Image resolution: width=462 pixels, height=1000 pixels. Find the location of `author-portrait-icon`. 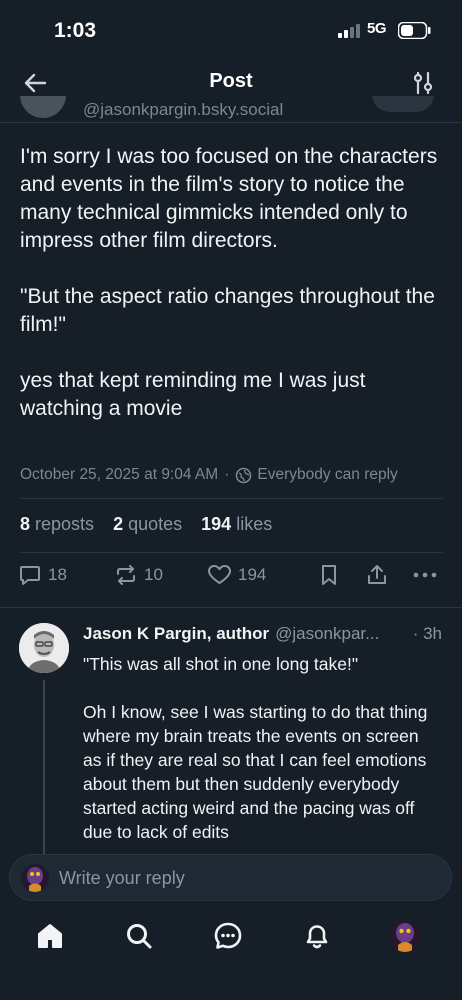

author-portrait-icon is located at coordinates (44, 648).